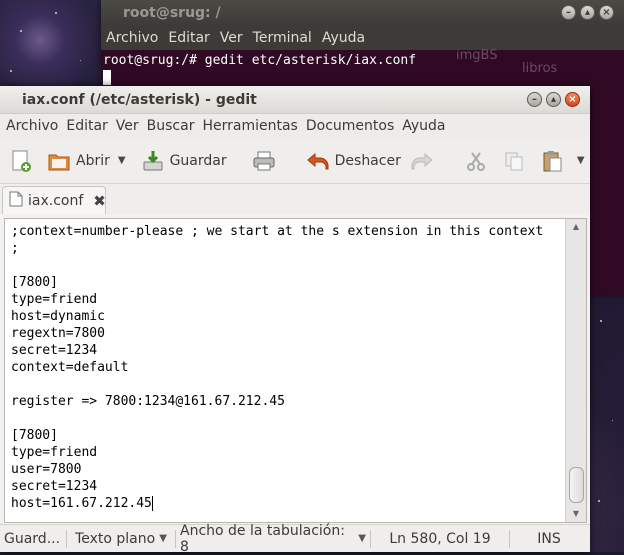 The height and width of the screenshot is (555, 624). What do you see at coordinates (440, 538) in the screenshot?
I see `cursor-position: Ln 580, Col 19` at bounding box center [440, 538].